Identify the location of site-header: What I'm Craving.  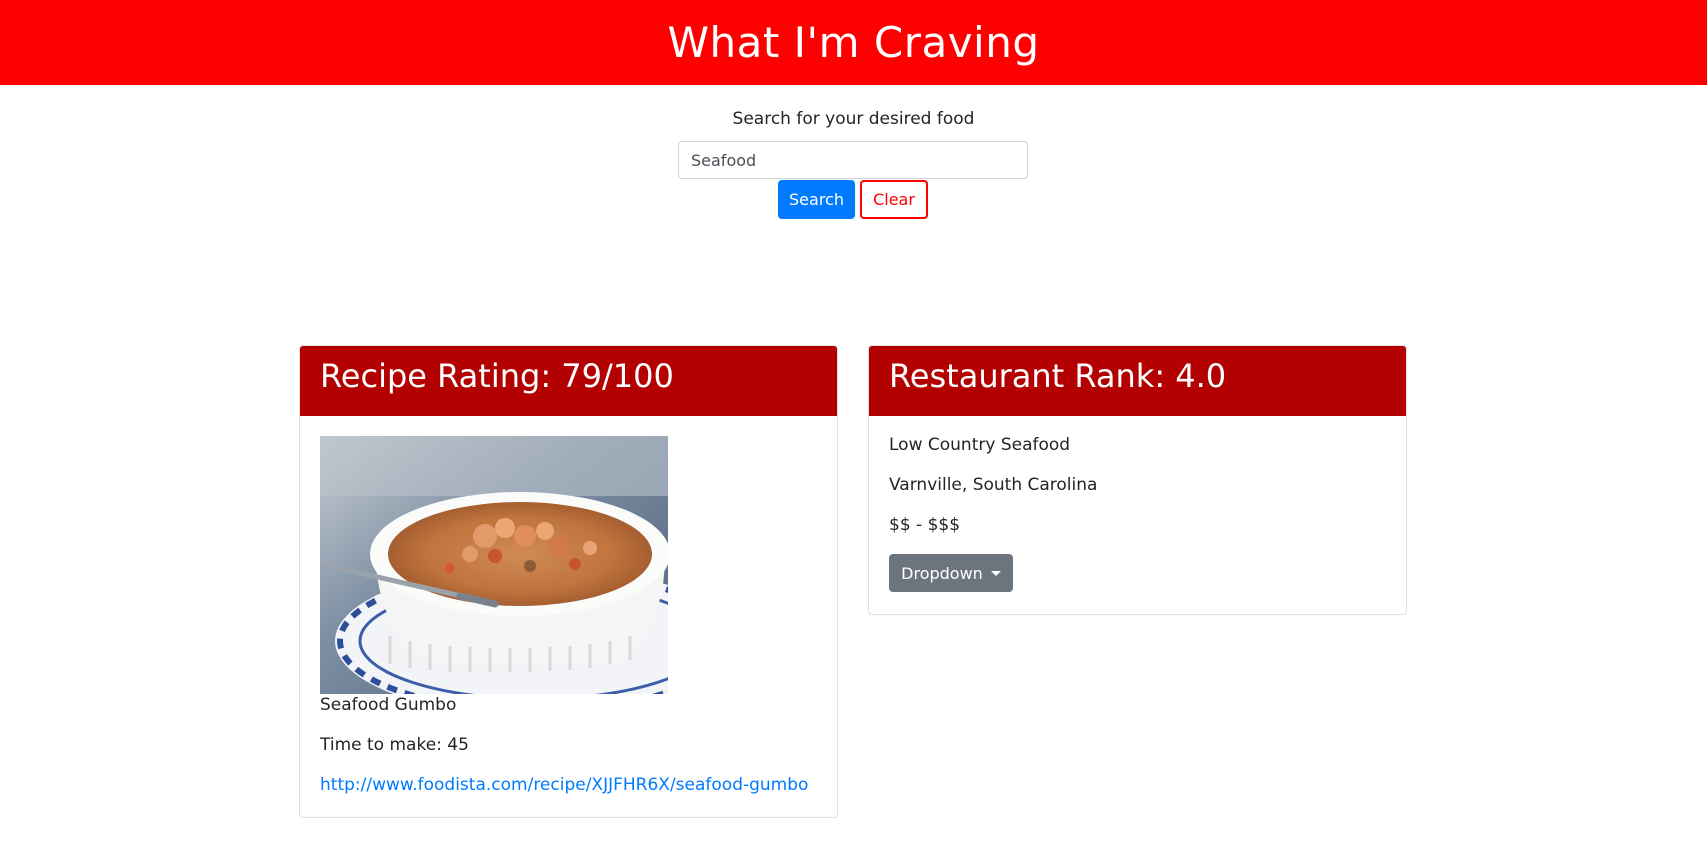
(853, 42).